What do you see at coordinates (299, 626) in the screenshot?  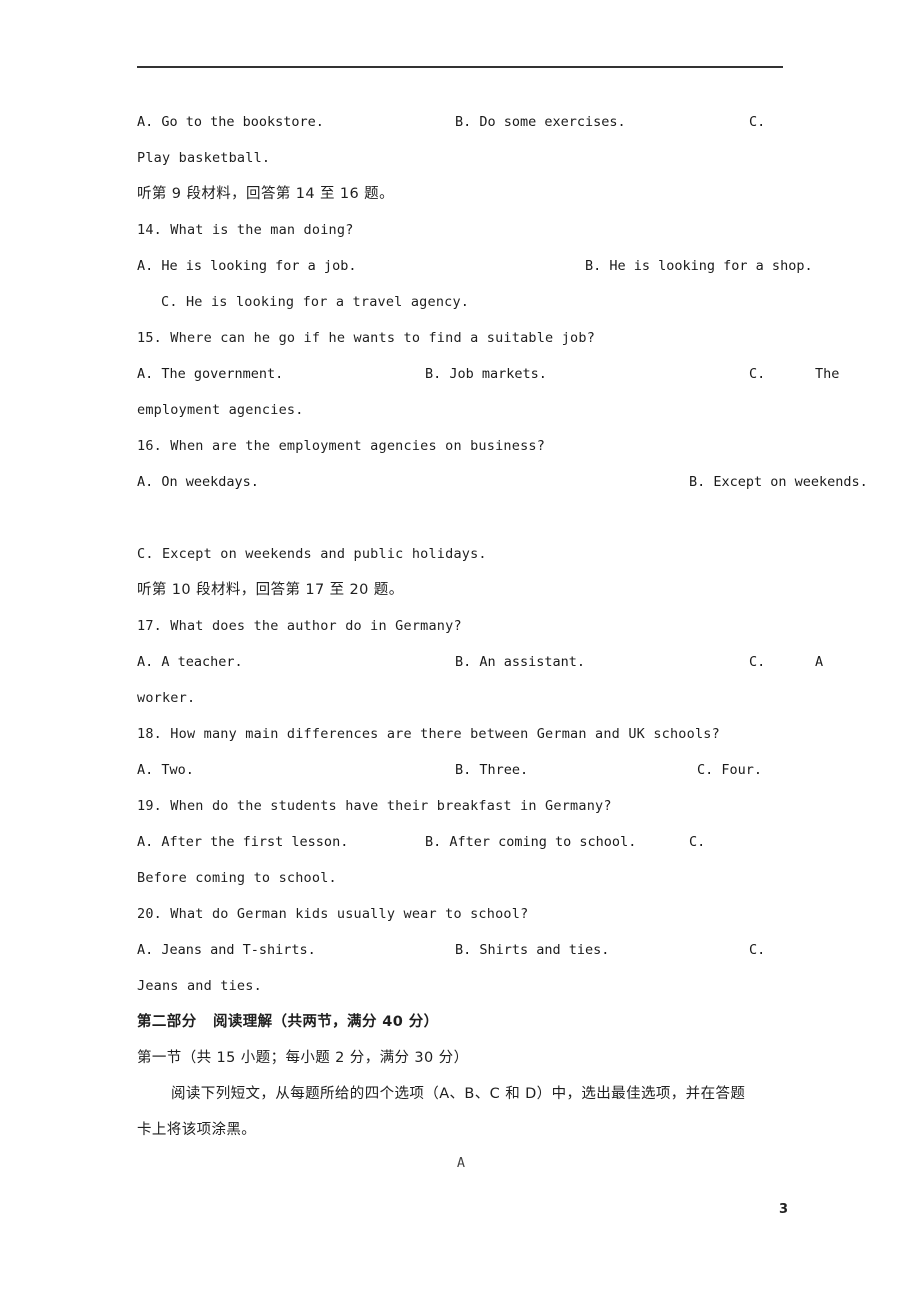 I see `question-17-stem: 17. What does the author do in Germany?` at bounding box center [299, 626].